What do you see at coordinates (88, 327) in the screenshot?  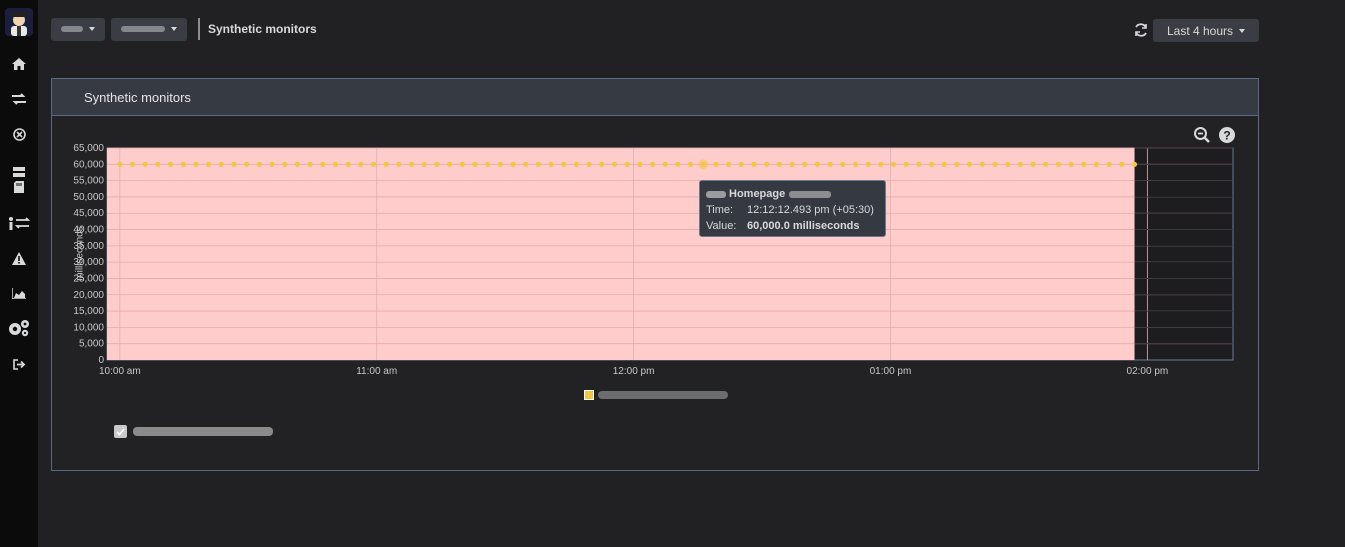 I see `y-tick-label: 10,000` at bounding box center [88, 327].